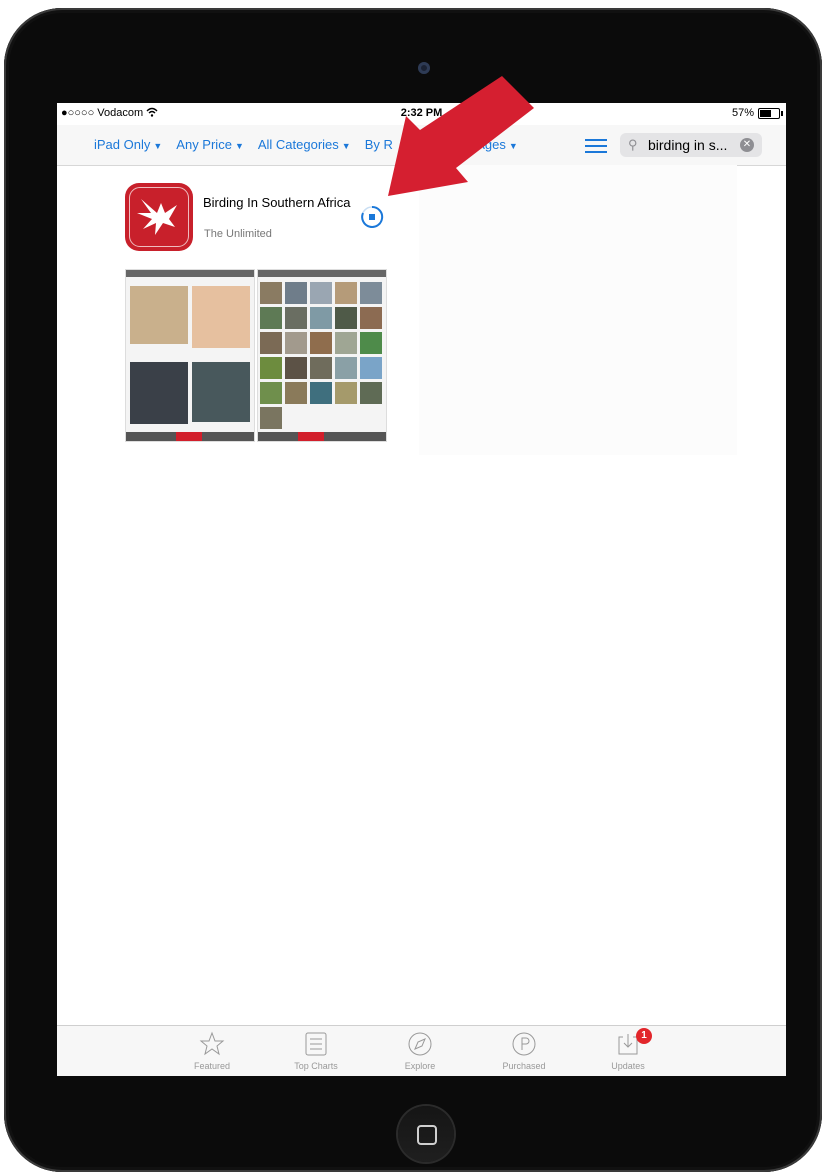  I want to click on filter-category: All Categories ▼, so click(304, 144).